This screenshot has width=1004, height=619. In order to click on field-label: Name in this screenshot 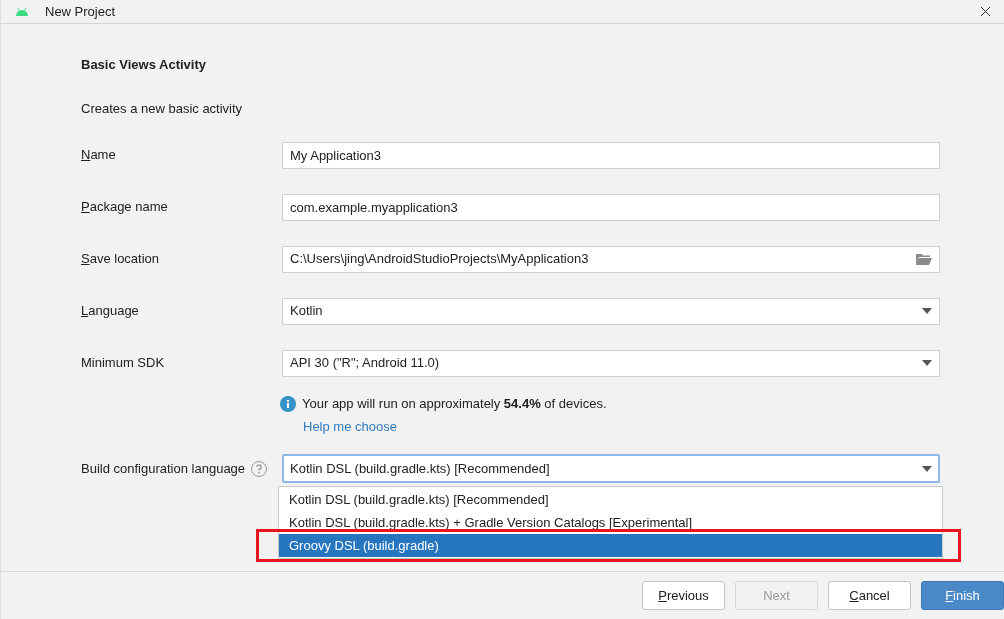, I will do `click(99, 155)`.